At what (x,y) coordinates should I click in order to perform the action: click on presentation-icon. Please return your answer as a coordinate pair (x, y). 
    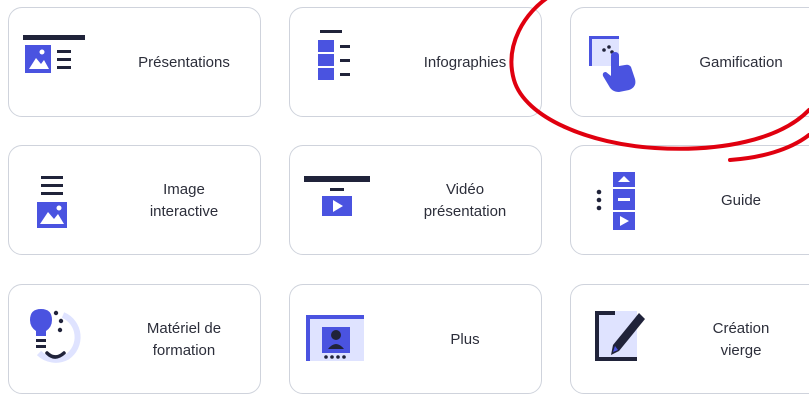
    Looking at the image, I should click on (54, 54).